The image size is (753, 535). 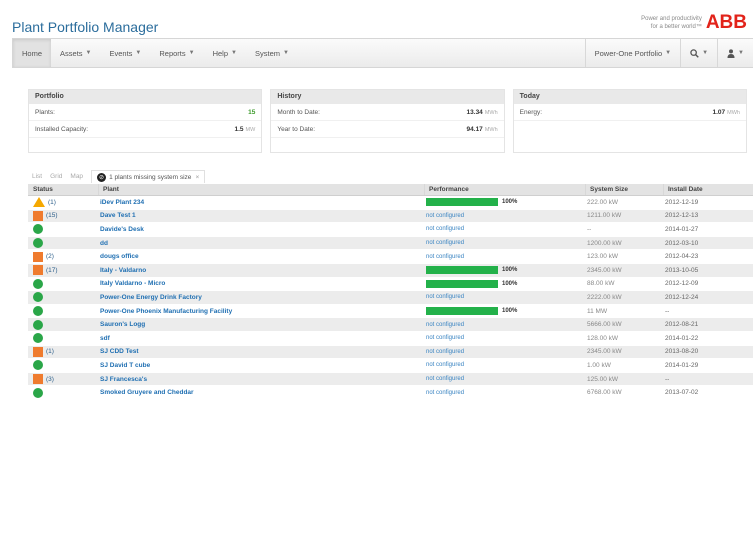 I want to click on plant-cell: Dave Test 1, so click(x=261, y=215).